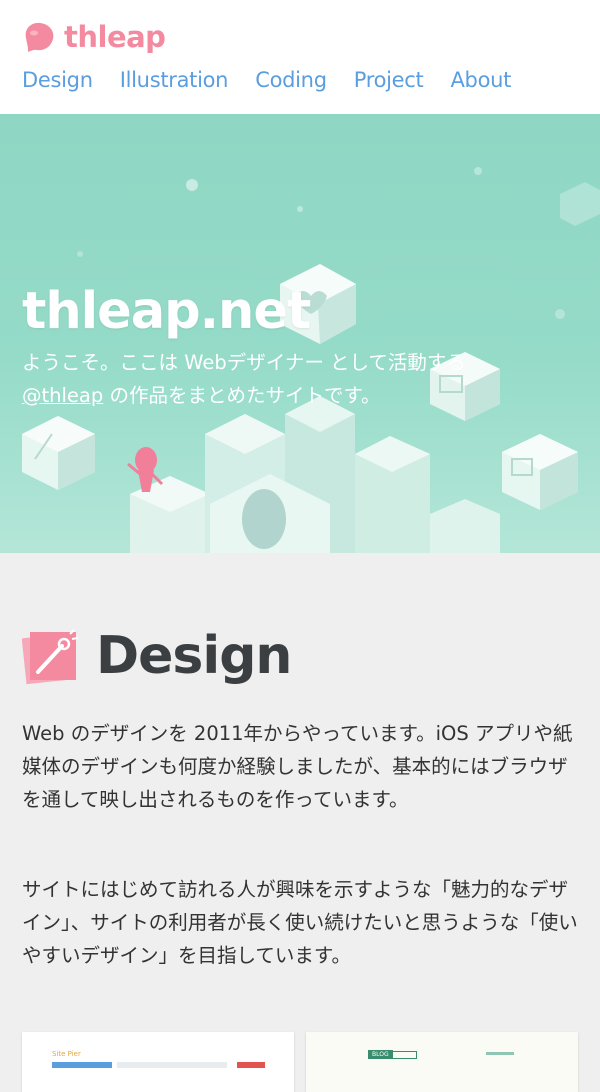  What do you see at coordinates (174, 80) in the screenshot?
I see `nav-illustration: Illustration` at bounding box center [174, 80].